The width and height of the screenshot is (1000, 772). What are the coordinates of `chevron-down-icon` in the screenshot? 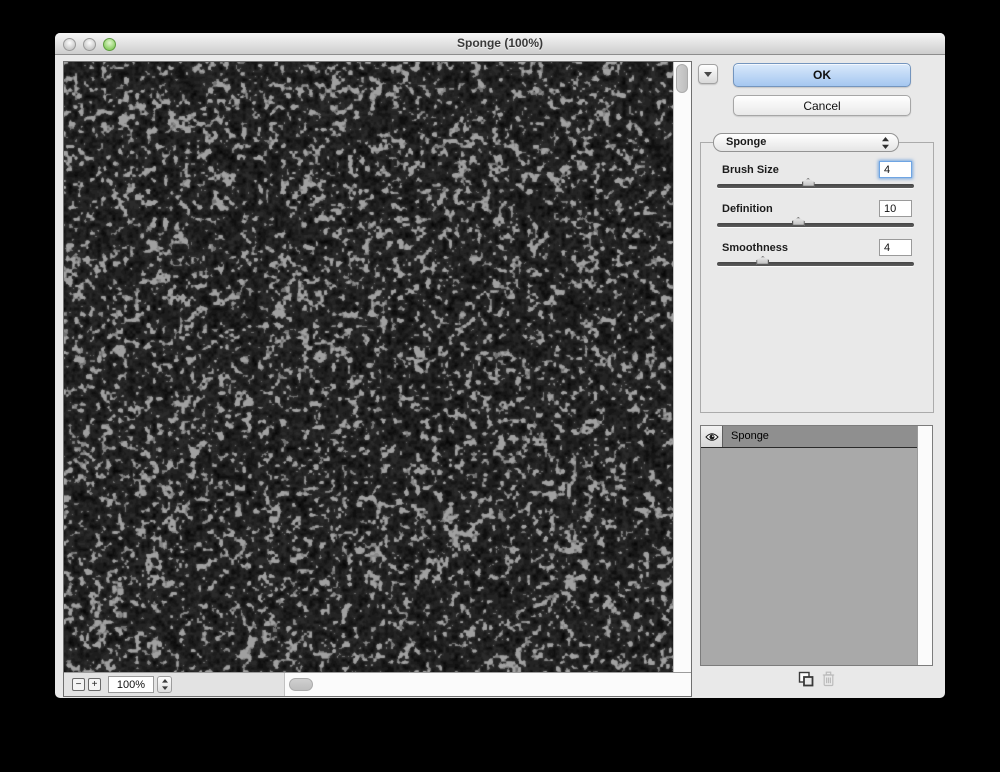 It's located at (708, 74).